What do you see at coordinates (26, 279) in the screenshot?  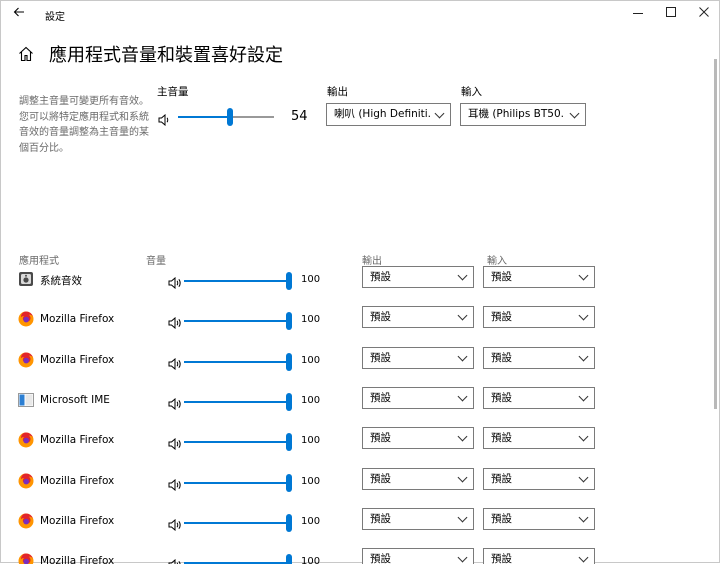 I see `system-sounds-icon` at bounding box center [26, 279].